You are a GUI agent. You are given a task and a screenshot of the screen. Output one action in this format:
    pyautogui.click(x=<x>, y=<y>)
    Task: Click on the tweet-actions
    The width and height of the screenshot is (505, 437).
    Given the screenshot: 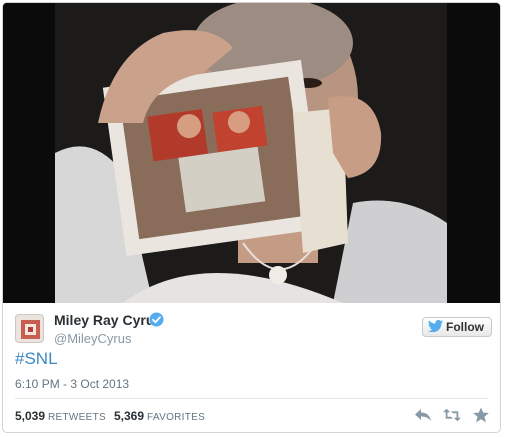 What is the action you would take?
    pyautogui.click(x=452, y=415)
    